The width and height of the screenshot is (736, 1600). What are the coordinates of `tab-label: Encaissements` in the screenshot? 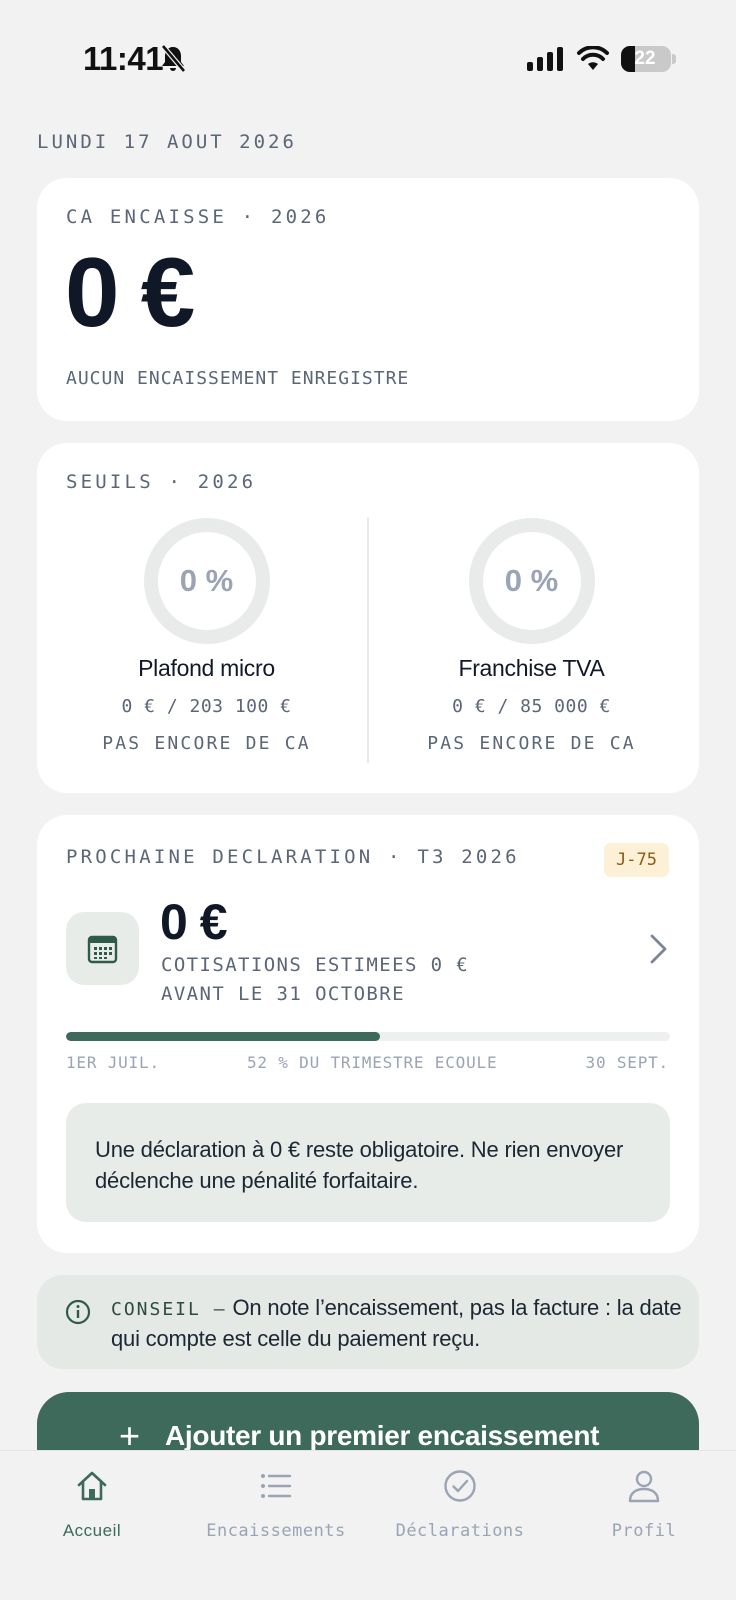 It's located at (276, 1531).